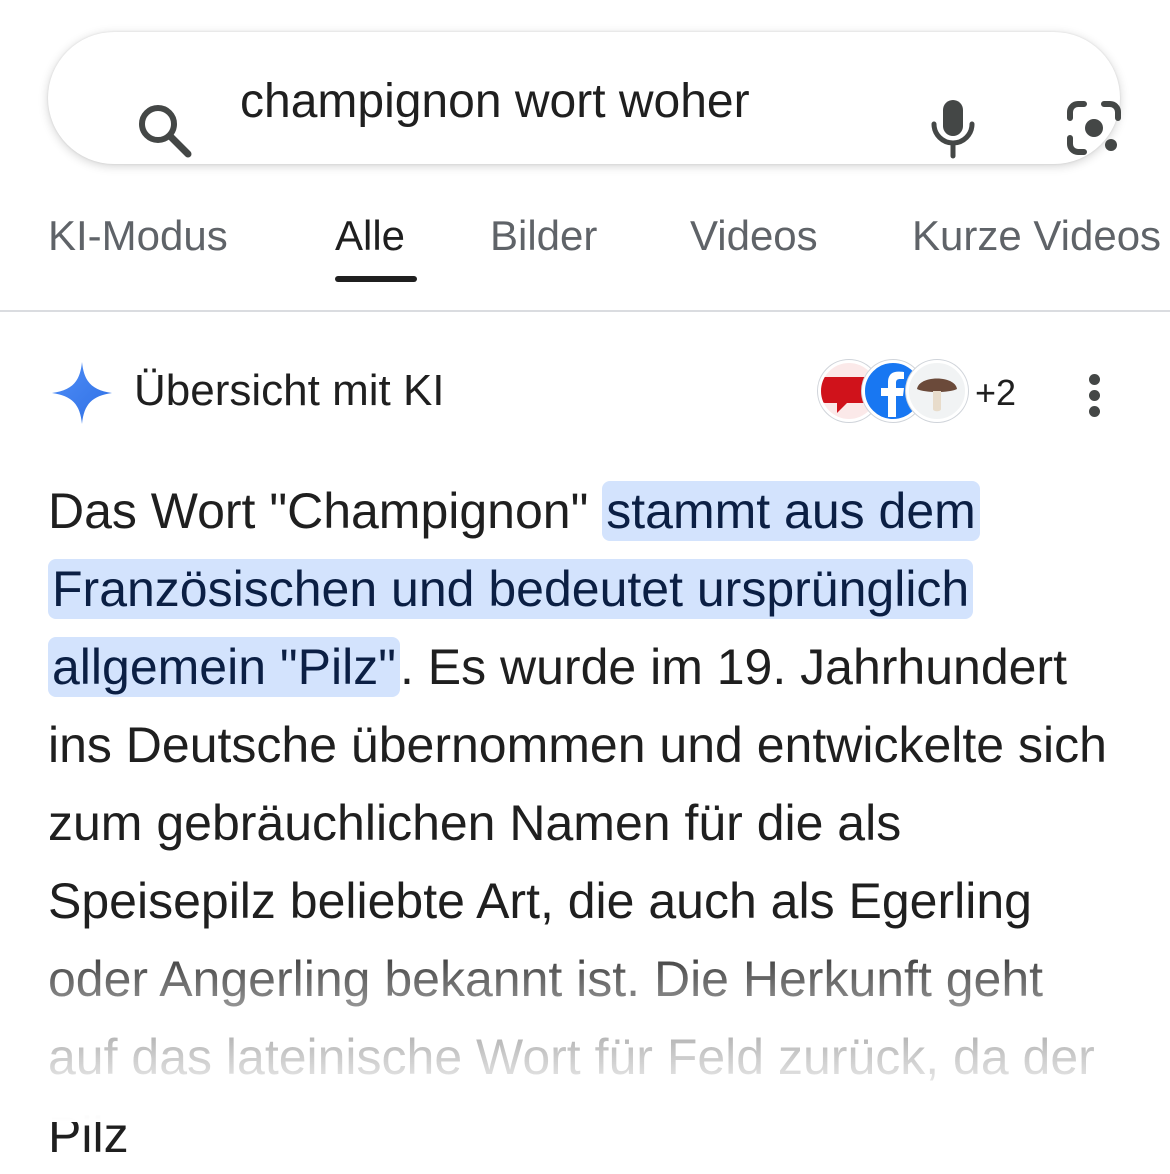  I want to click on sources-more-count: +2, so click(995, 393).